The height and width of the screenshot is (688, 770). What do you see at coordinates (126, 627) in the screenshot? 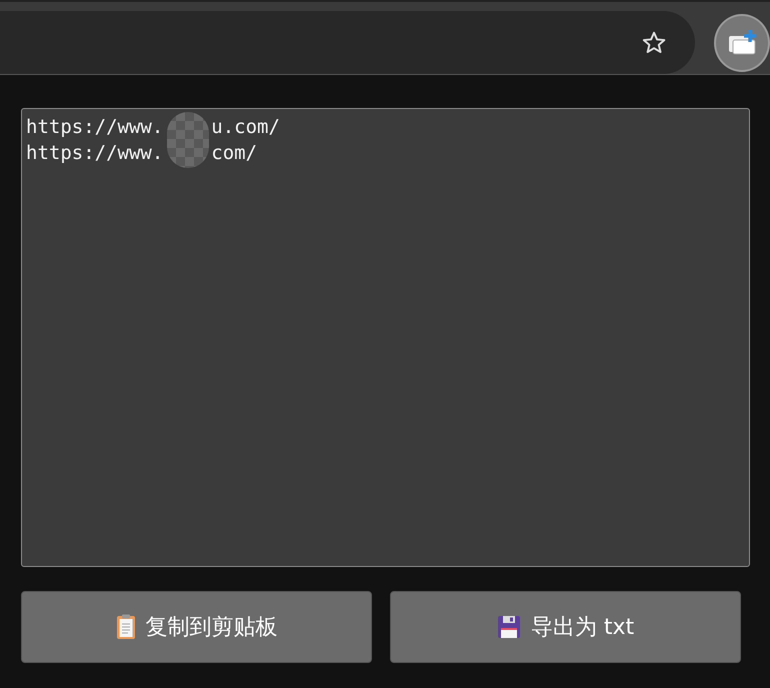
I see `clipboard-icon` at bounding box center [126, 627].